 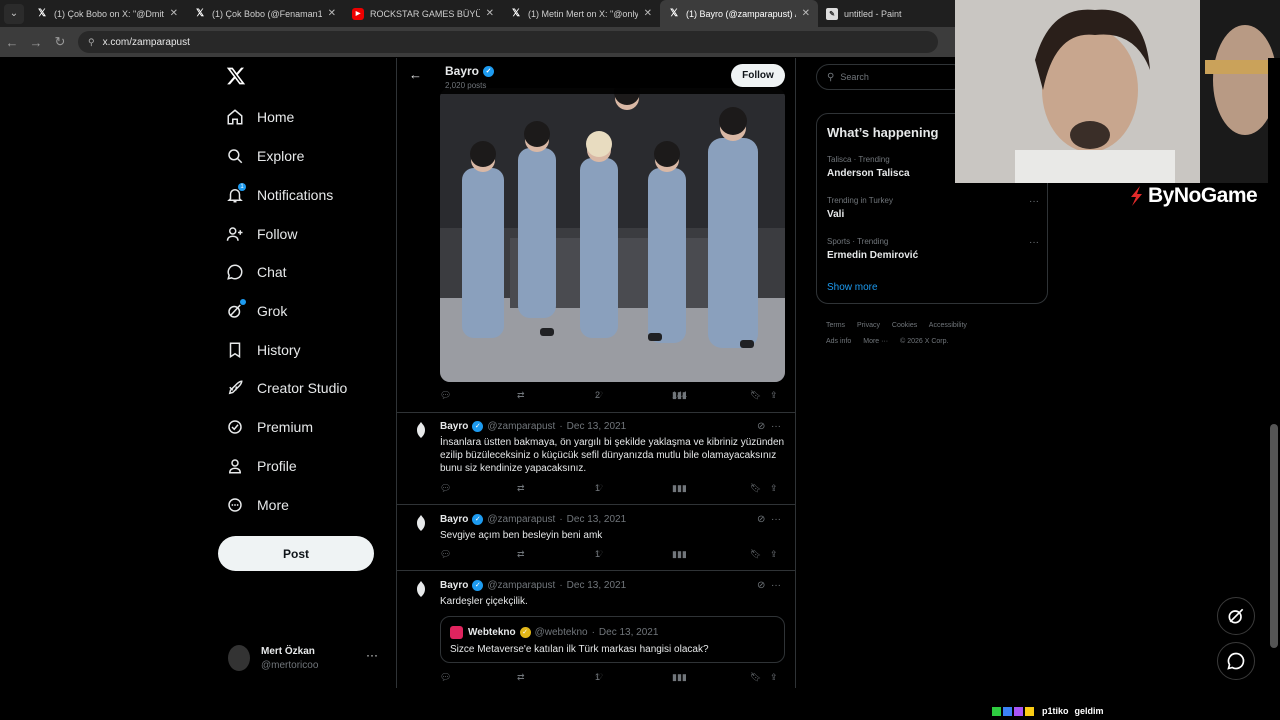 What do you see at coordinates (838, 341) in the screenshot?
I see `footer-link: Ads info` at bounding box center [838, 341].